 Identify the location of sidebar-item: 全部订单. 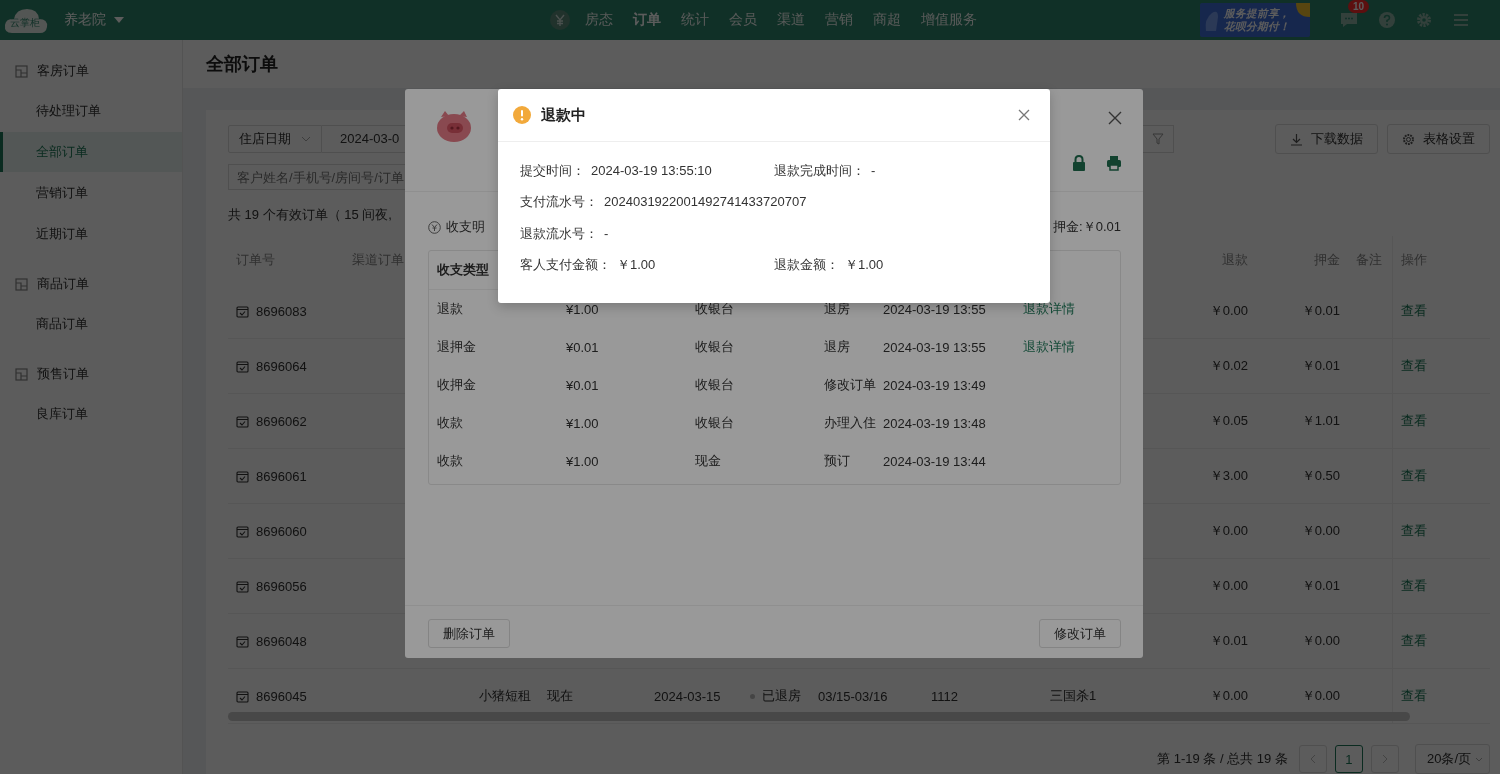
(91, 152).